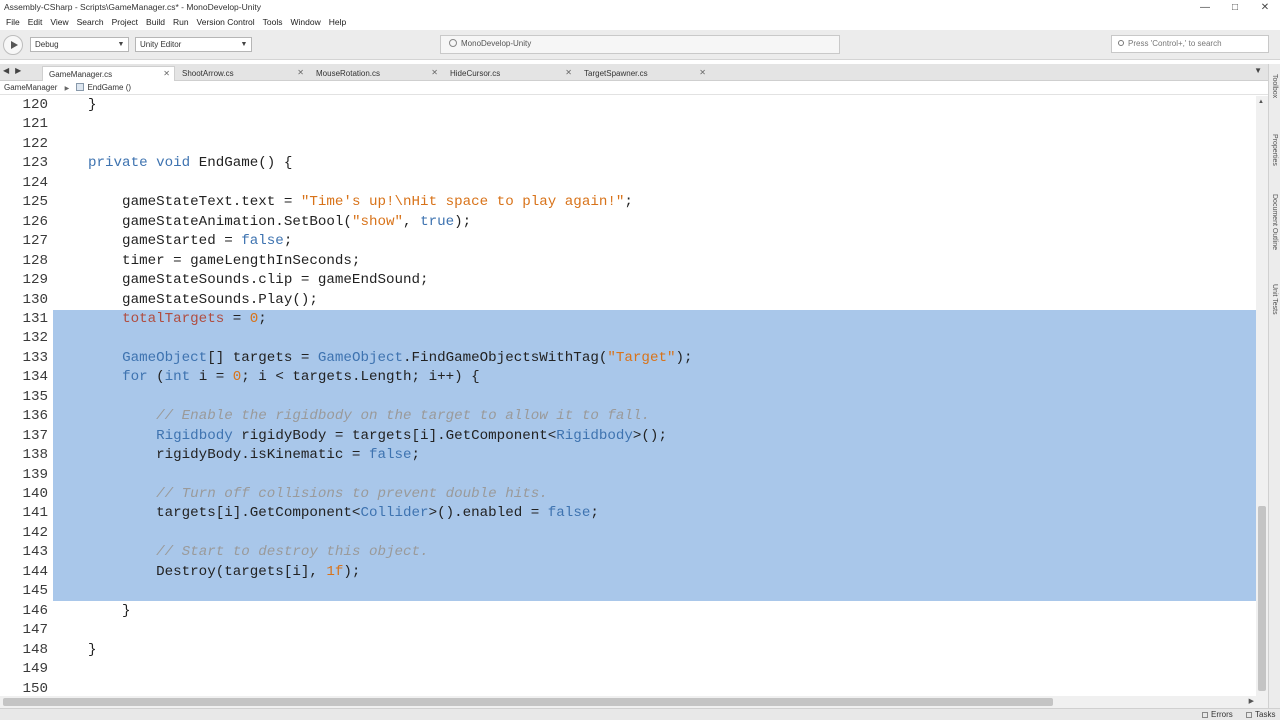 The width and height of the screenshot is (1280, 720). I want to click on line-number: 145, so click(35, 591).